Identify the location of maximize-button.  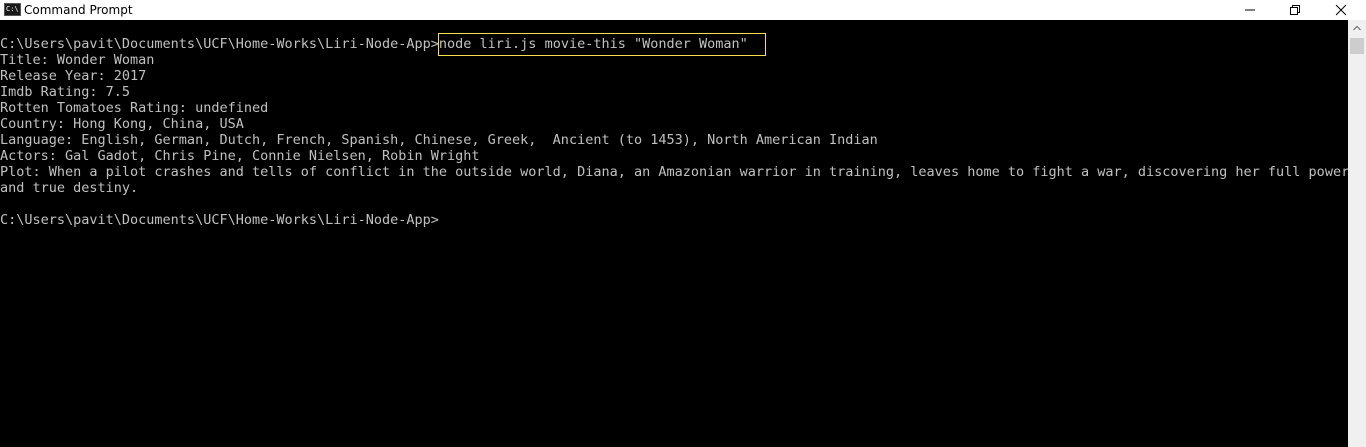
(1295, 10).